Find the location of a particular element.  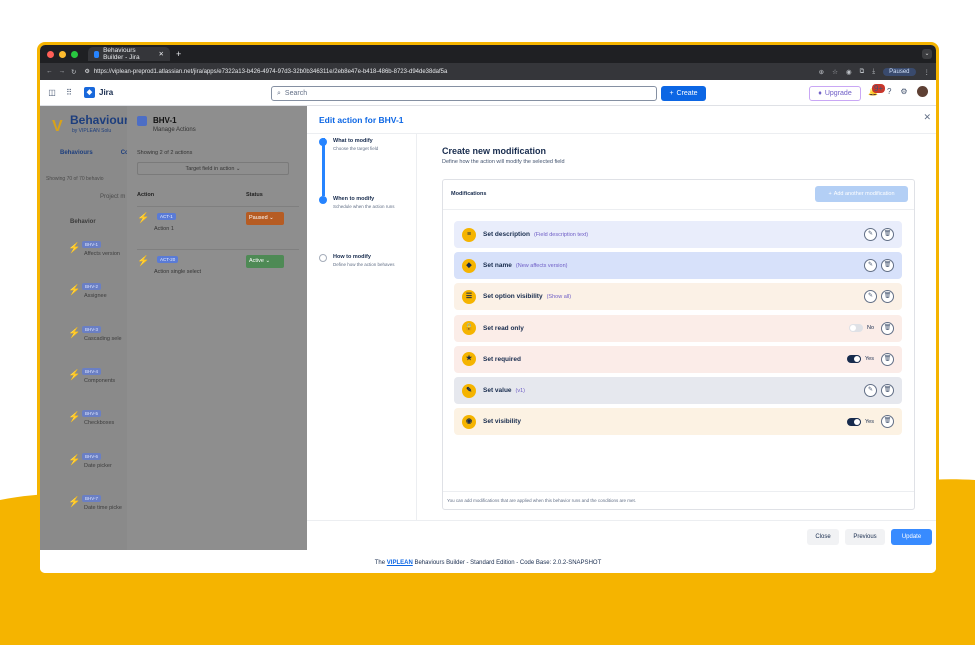

add-modification-button: + Add another modification is located at coordinates (861, 194).